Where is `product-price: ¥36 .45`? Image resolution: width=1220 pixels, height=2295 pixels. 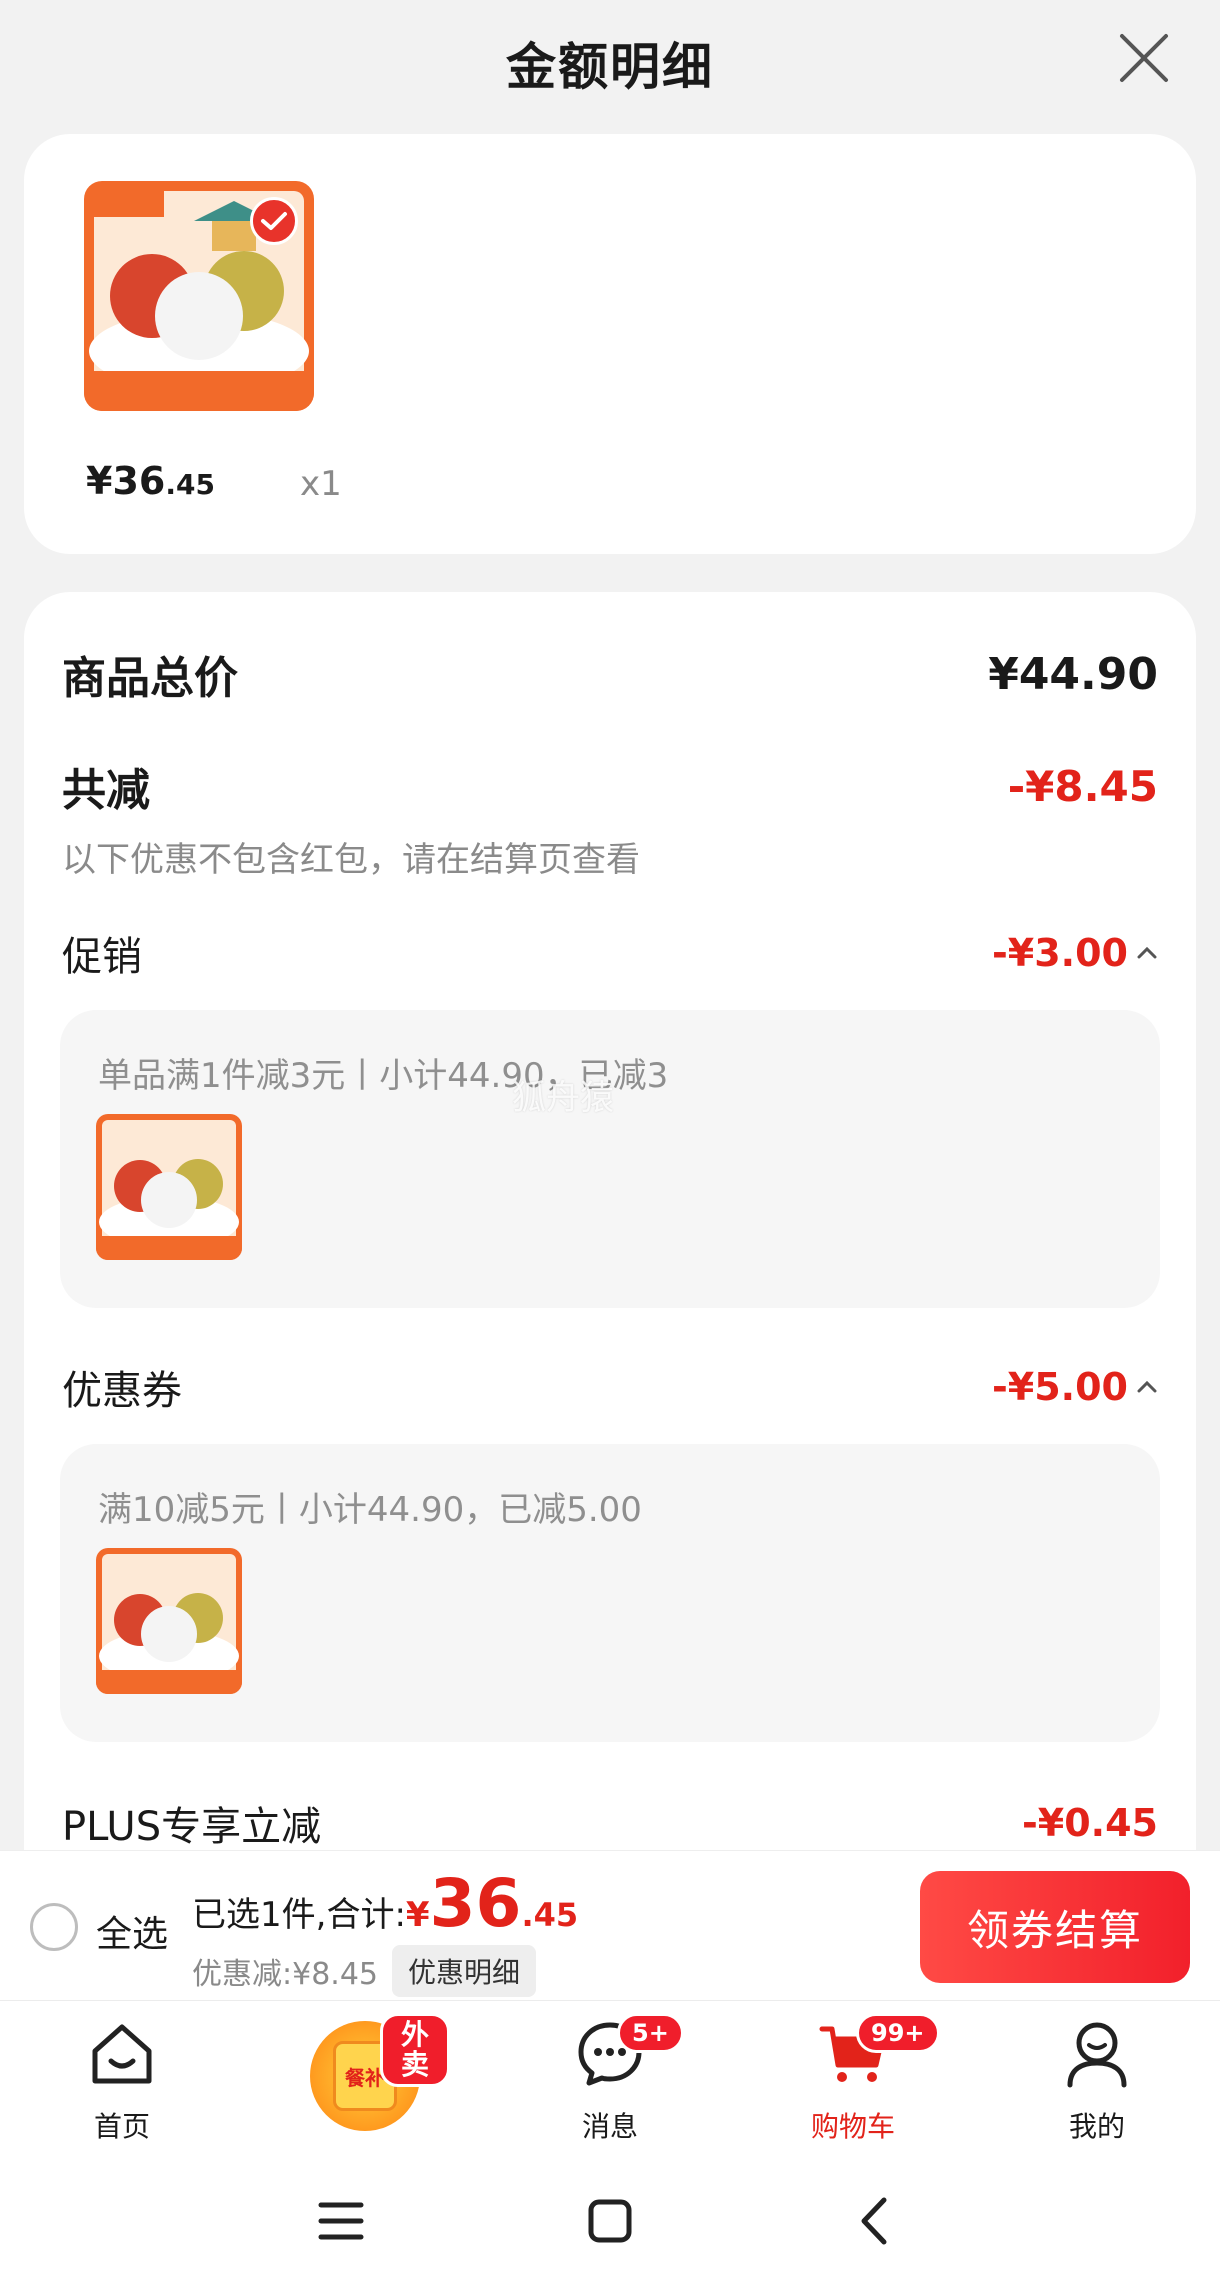
product-price: ¥36 .45 is located at coordinates (150, 481).